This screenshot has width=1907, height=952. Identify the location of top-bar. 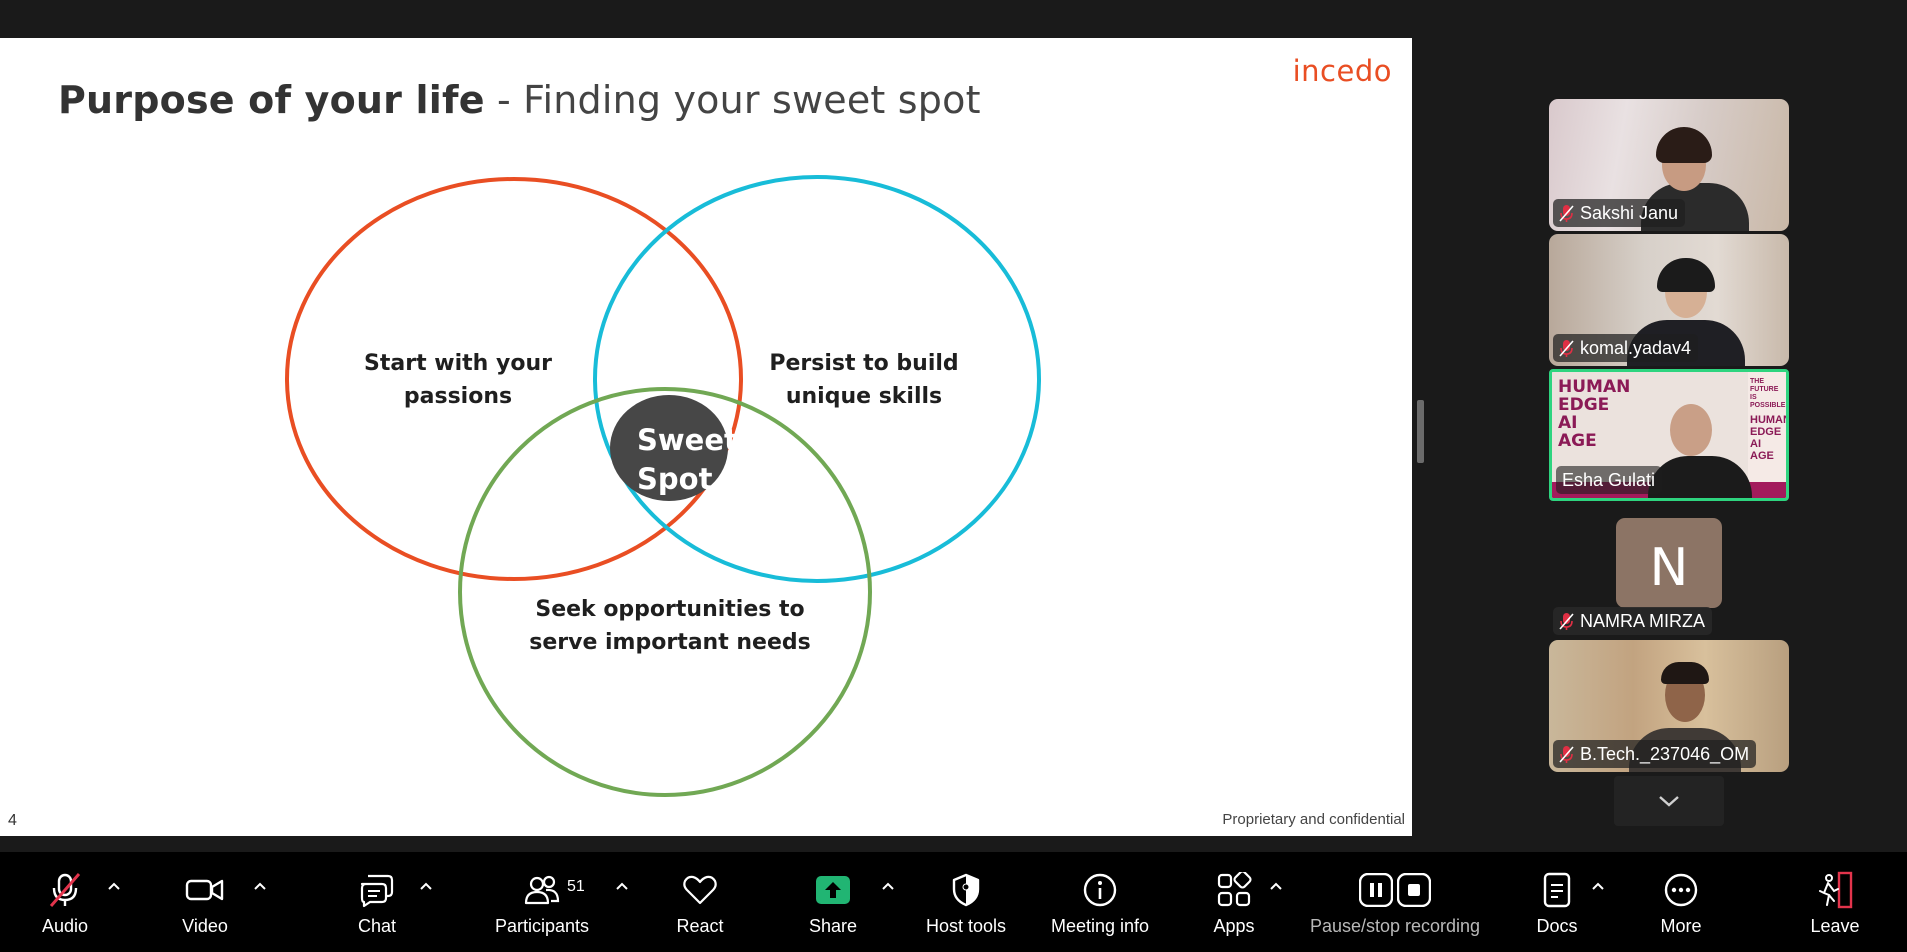
(953, 19).